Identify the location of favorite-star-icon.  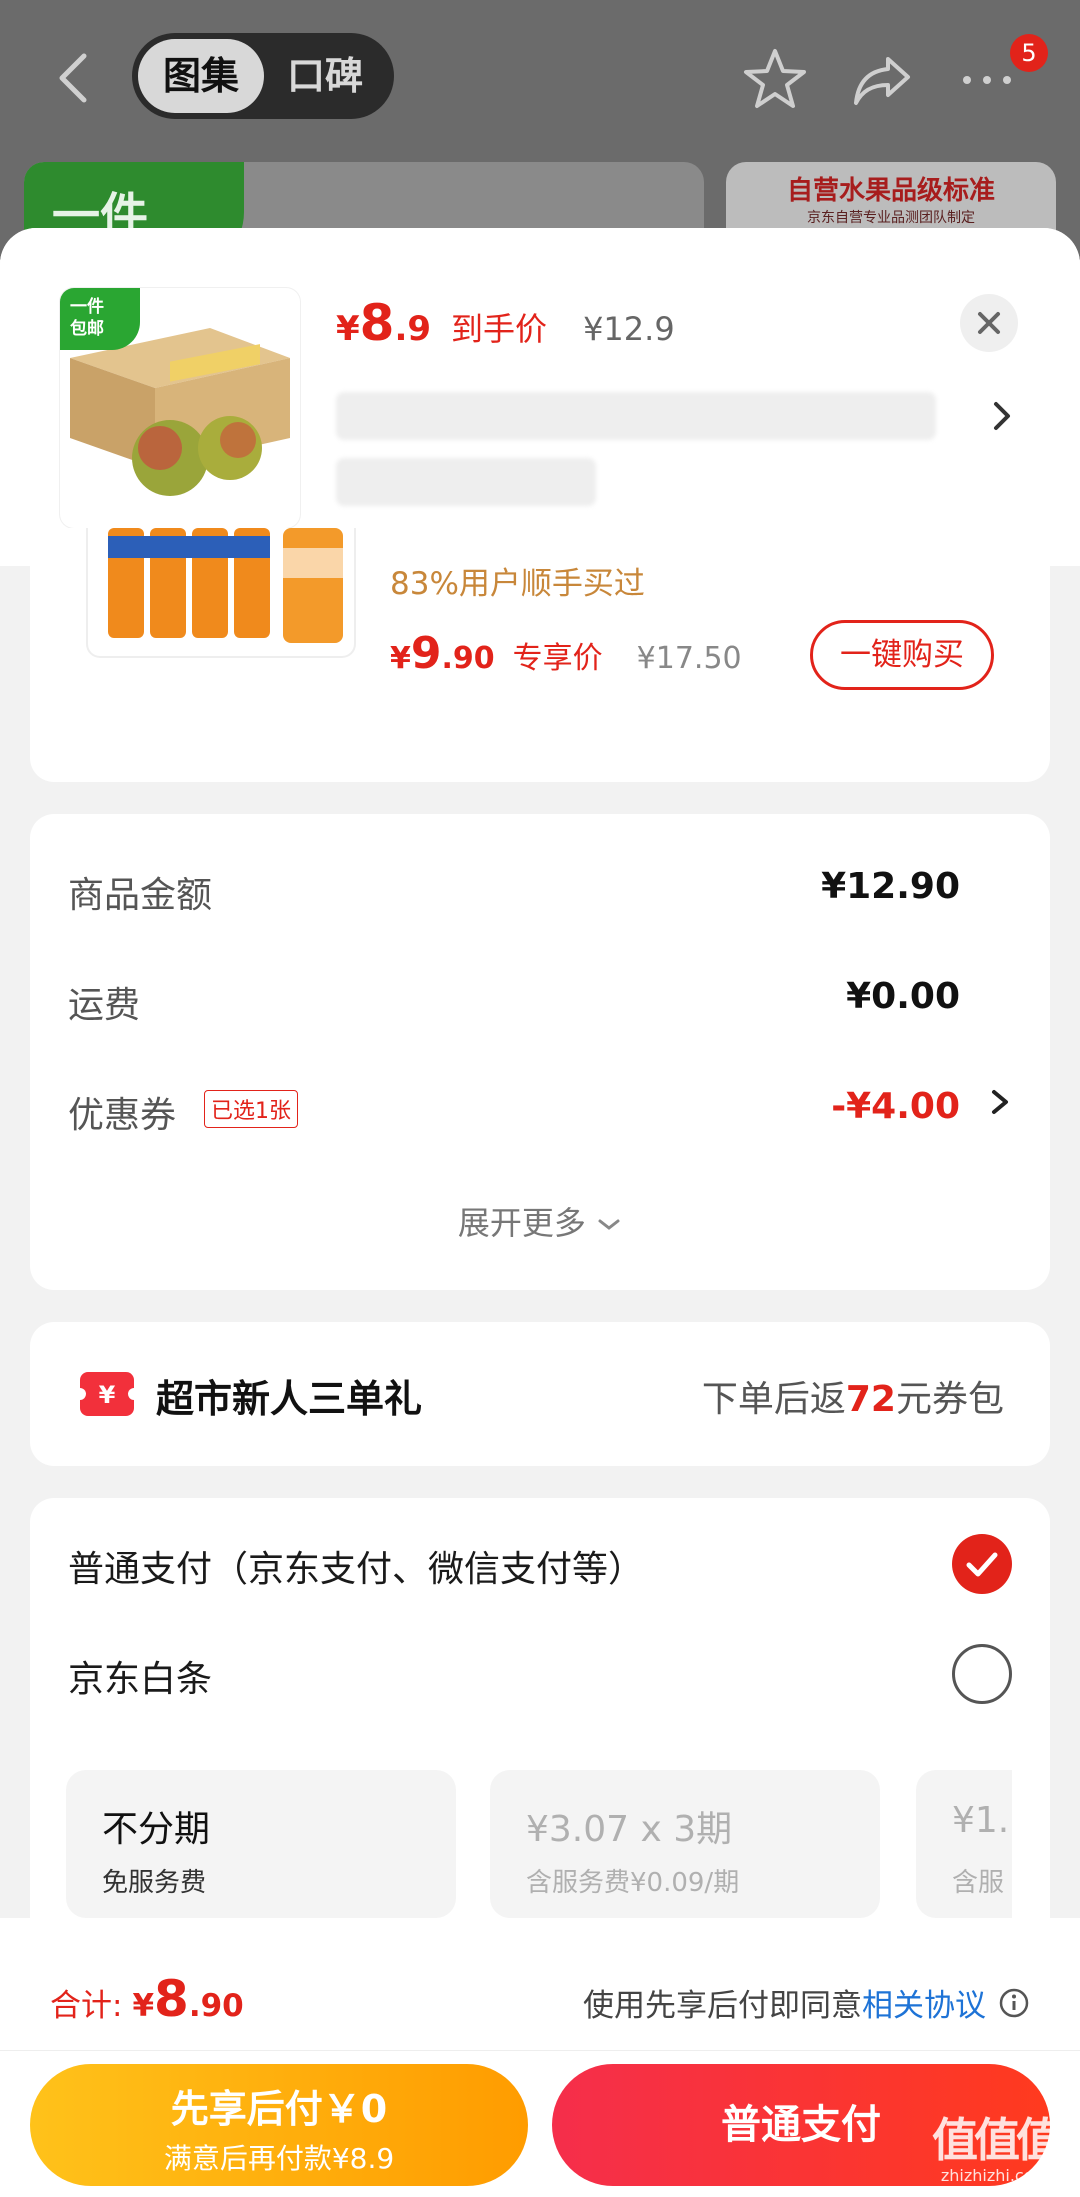
(775, 80).